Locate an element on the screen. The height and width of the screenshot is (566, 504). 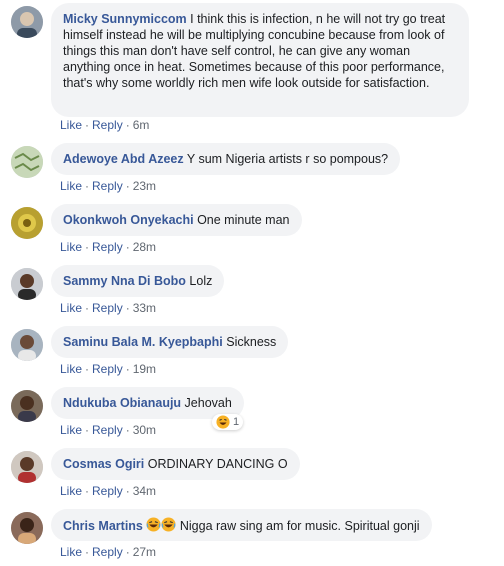
comment-actions: Like · Reply · 30m is located at coordinates (108, 430).